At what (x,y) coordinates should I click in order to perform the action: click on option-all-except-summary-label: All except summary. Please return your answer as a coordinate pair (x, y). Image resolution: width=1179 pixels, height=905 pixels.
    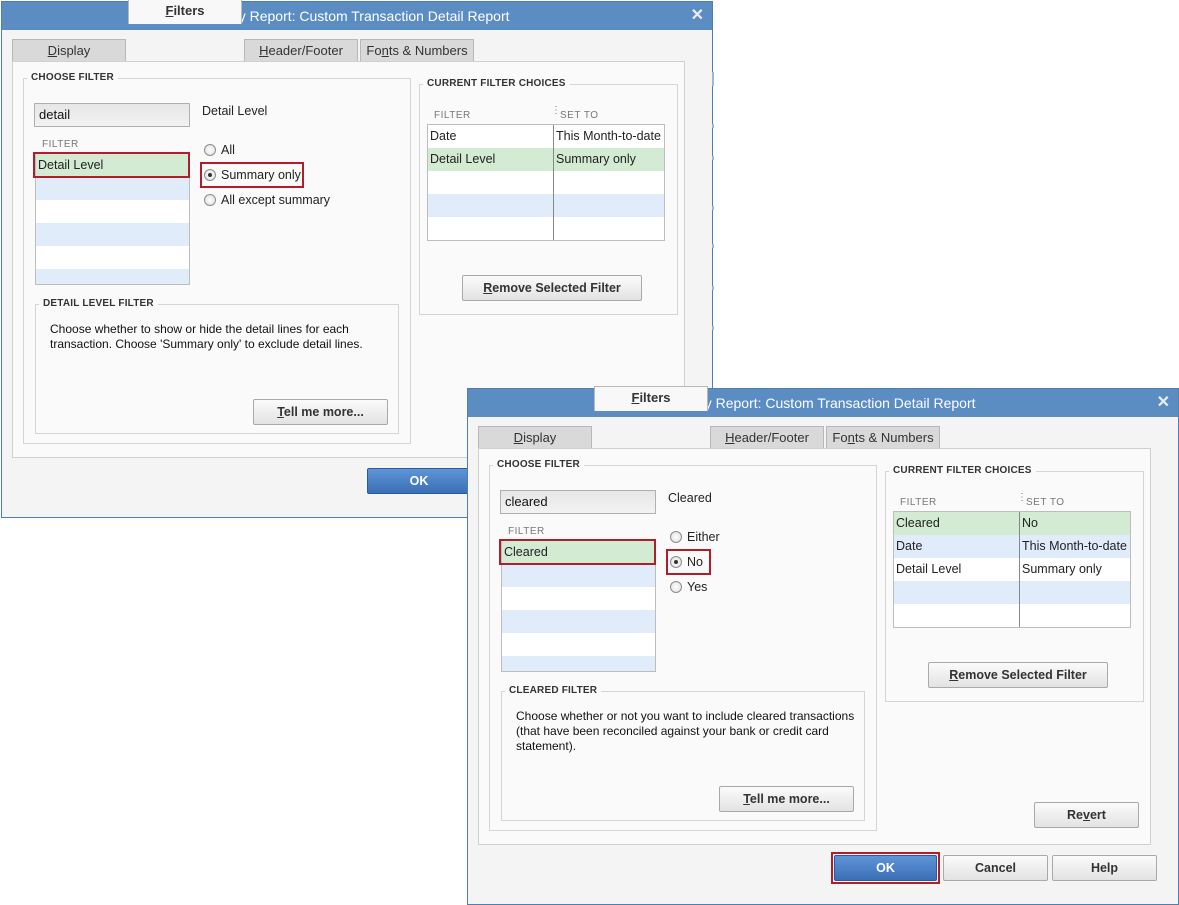
    Looking at the image, I should click on (276, 200).